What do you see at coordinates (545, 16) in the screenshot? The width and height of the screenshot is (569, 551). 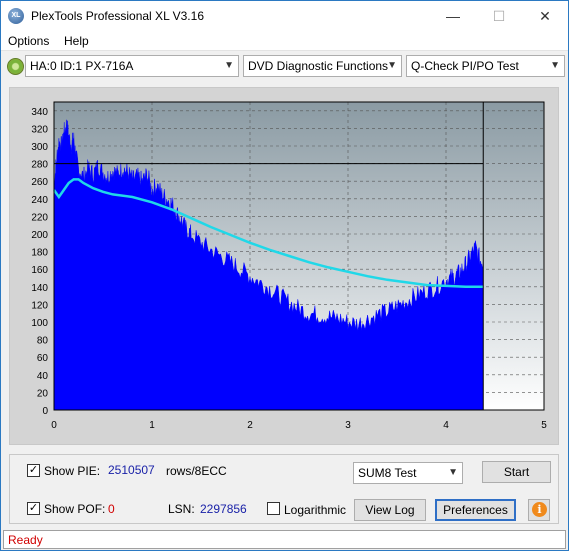 I see `close-button: ✕` at bounding box center [545, 16].